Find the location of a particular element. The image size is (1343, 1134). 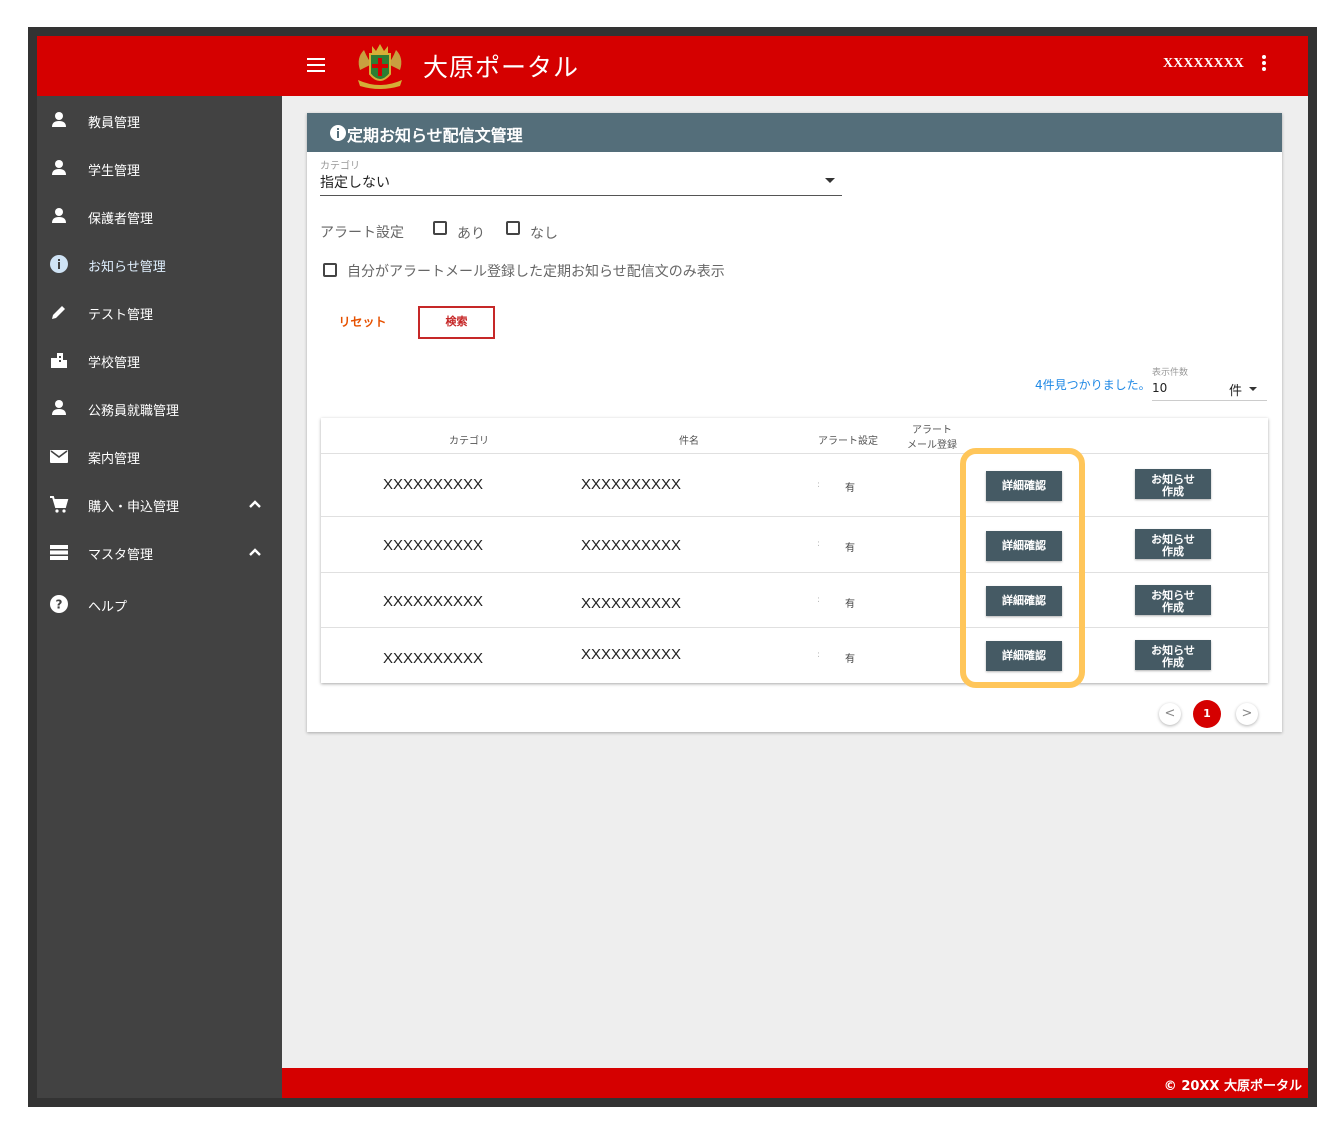

sidebar-item-label: 案内管理 is located at coordinates (114, 459).